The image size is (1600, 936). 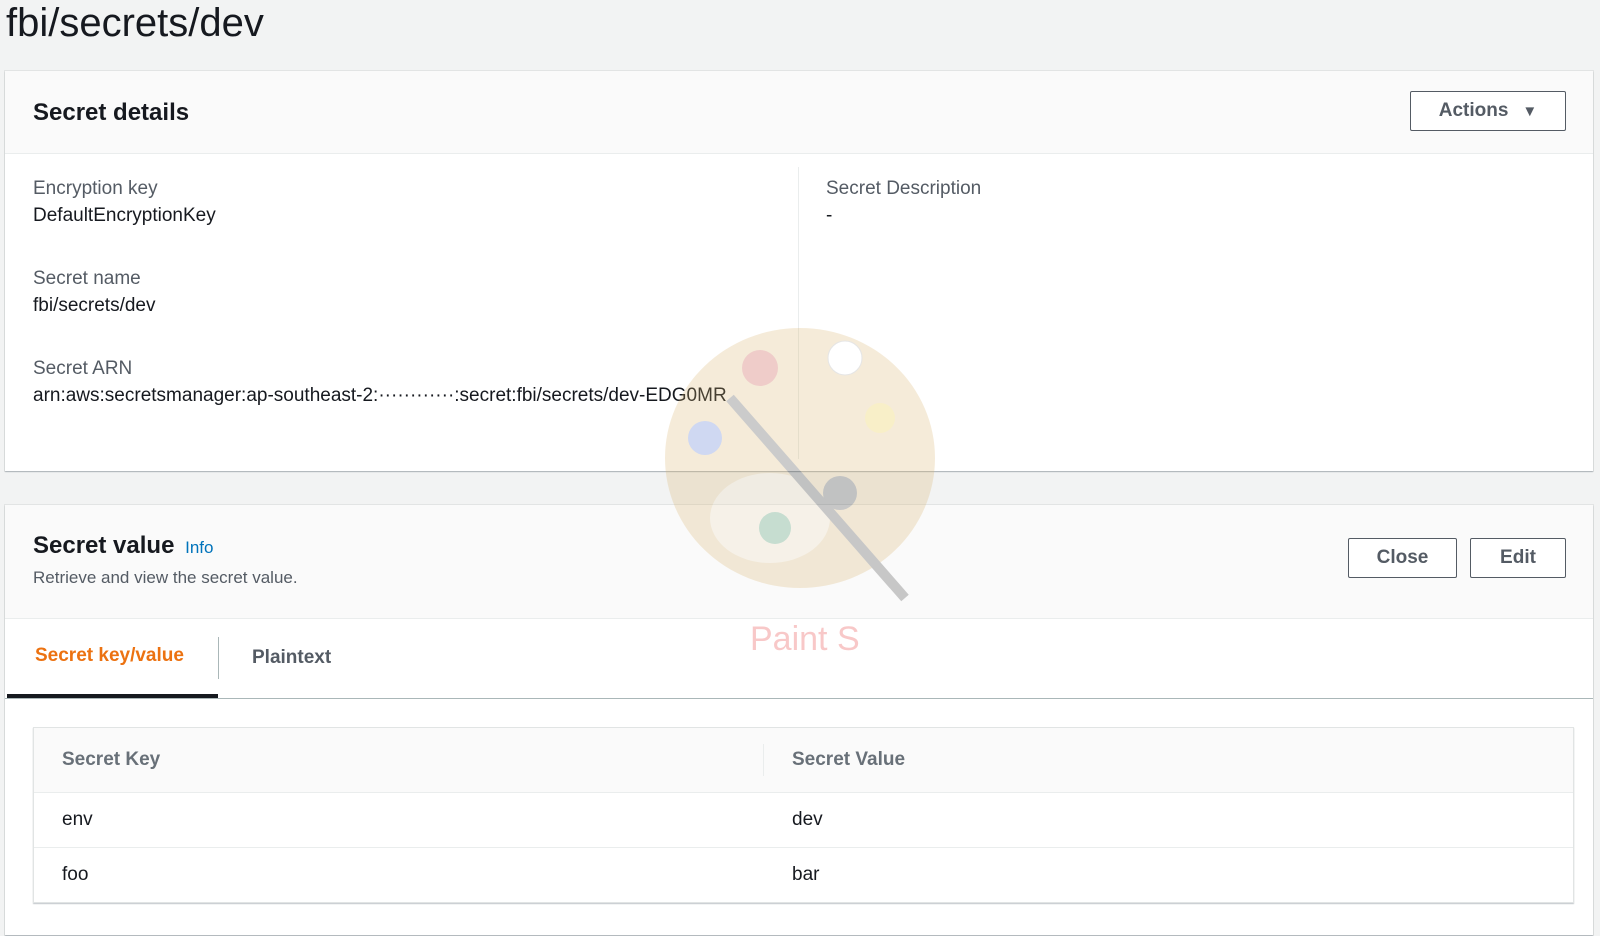 I want to click on actions-dropdown-button: Actions ▼, so click(x=1488, y=111).